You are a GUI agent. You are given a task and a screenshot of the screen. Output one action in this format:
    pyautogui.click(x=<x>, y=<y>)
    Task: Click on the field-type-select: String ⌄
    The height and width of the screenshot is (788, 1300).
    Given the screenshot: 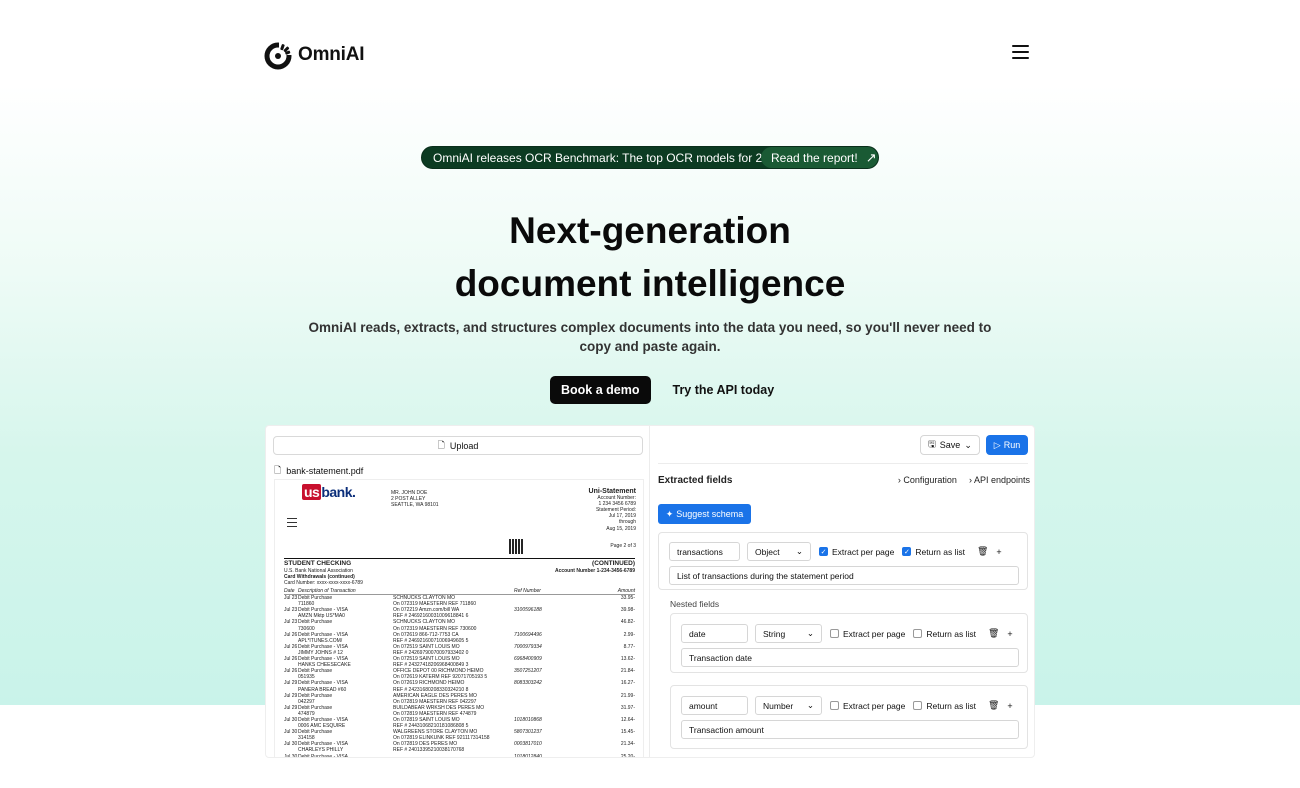 What is the action you would take?
    pyautogui.click(x=788, y=633)
    